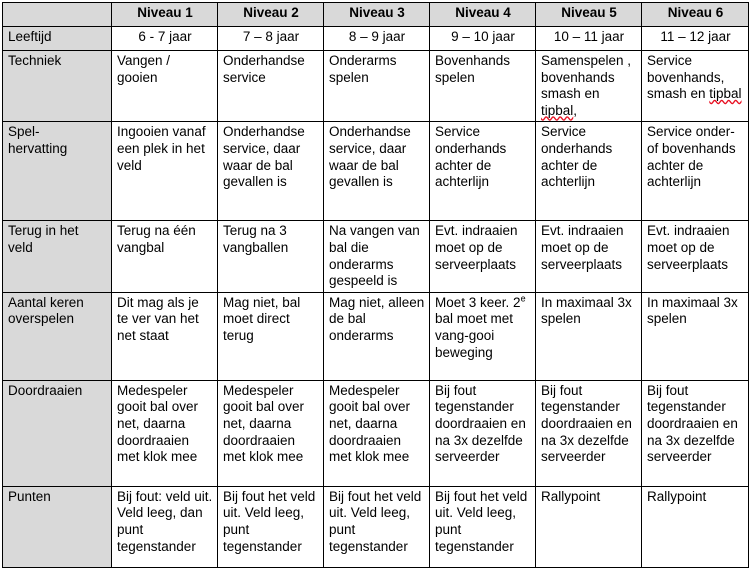 This screenshot has width=750, height=568. What do you see at coordinates (588, 526) in the screenshot?
I see `cell-punten-niveau-5: Rallypoint` at bounding box center [588, 526].